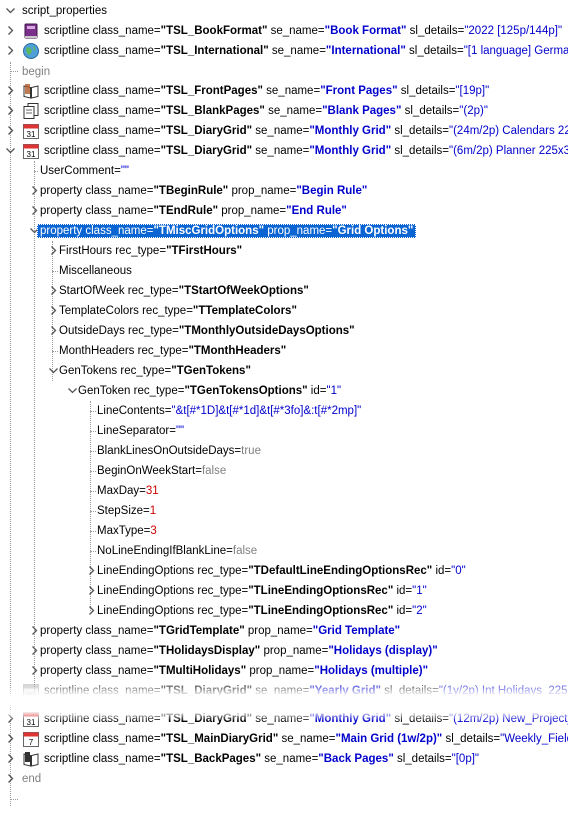  What do you see at coordinates (284, 491) in the screenshot?
I see `attribute-node: MaxDay=31` at bounding box center [284, 491].